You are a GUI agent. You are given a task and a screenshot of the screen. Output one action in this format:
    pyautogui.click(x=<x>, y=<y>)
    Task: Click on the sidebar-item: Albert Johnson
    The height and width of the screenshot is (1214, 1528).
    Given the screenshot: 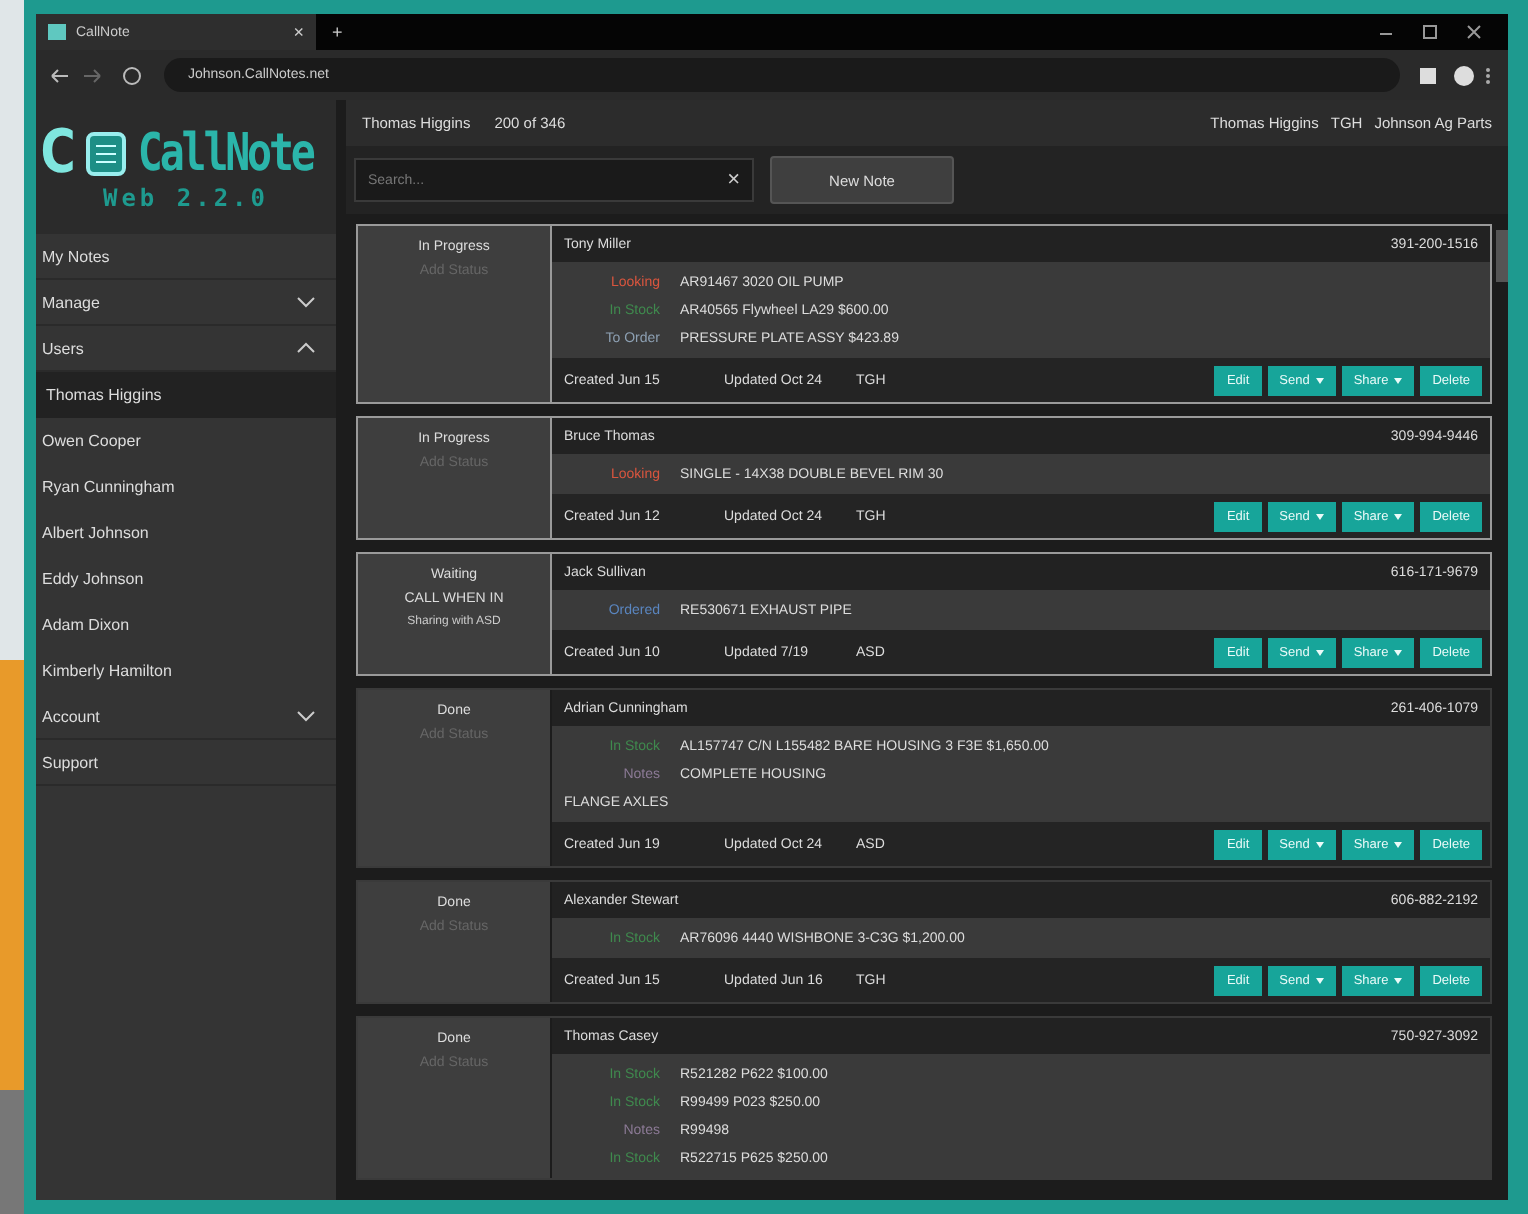 What is the action you would take?
    pyautogui.click(x=186, y=533)
    